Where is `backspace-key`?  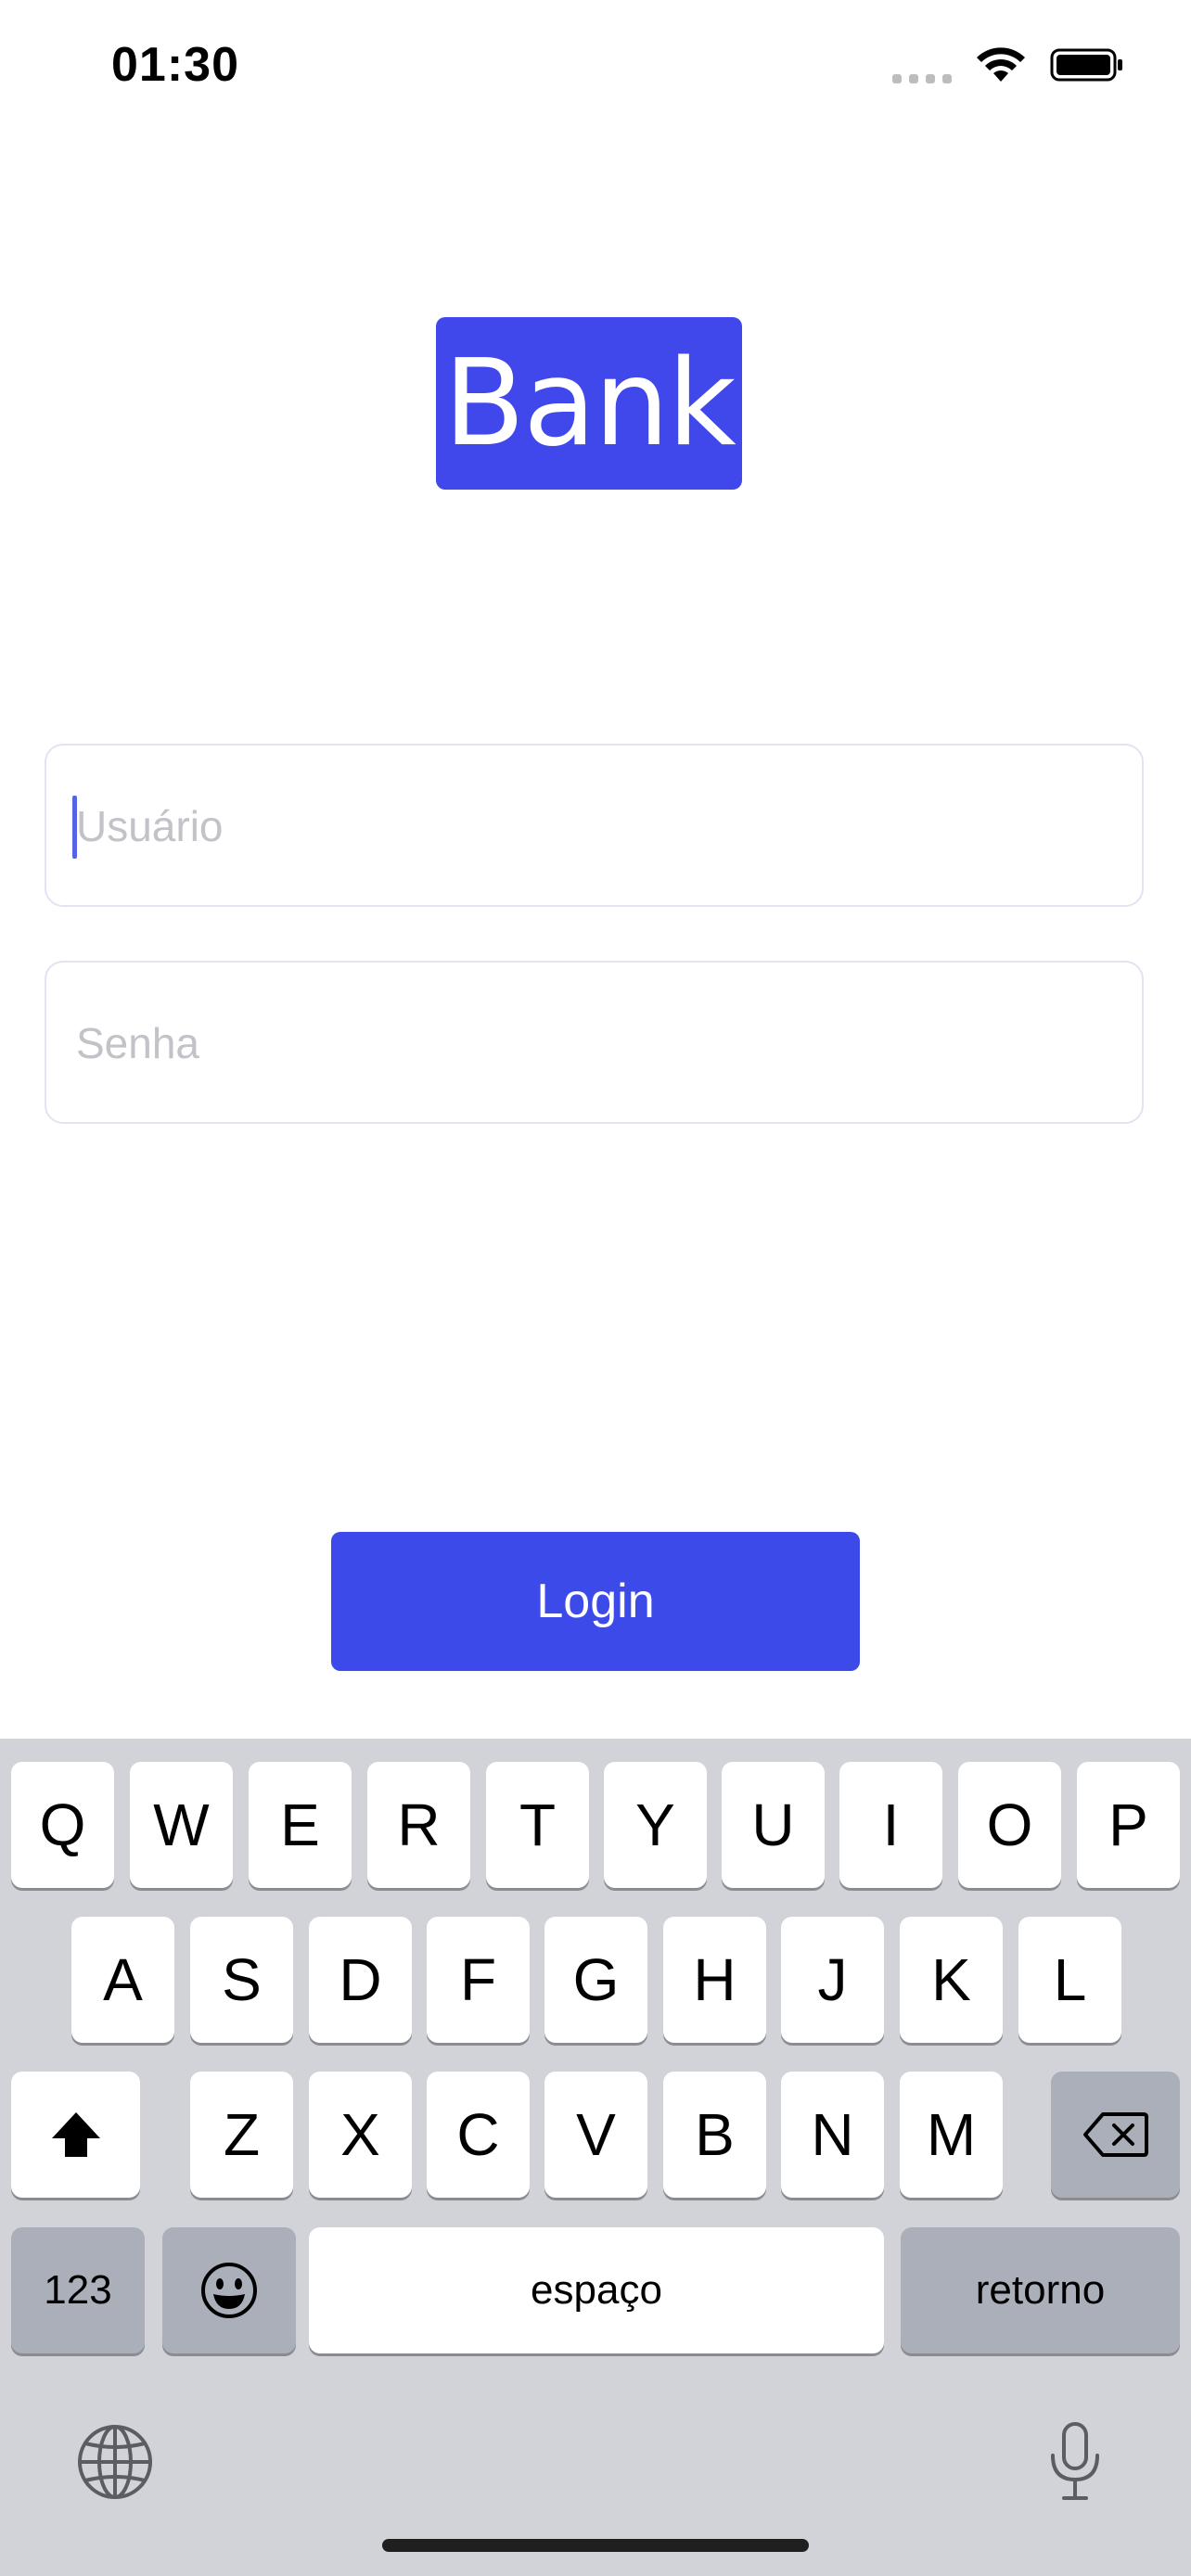 backspace-key is located at coordinates (1115, 2135).